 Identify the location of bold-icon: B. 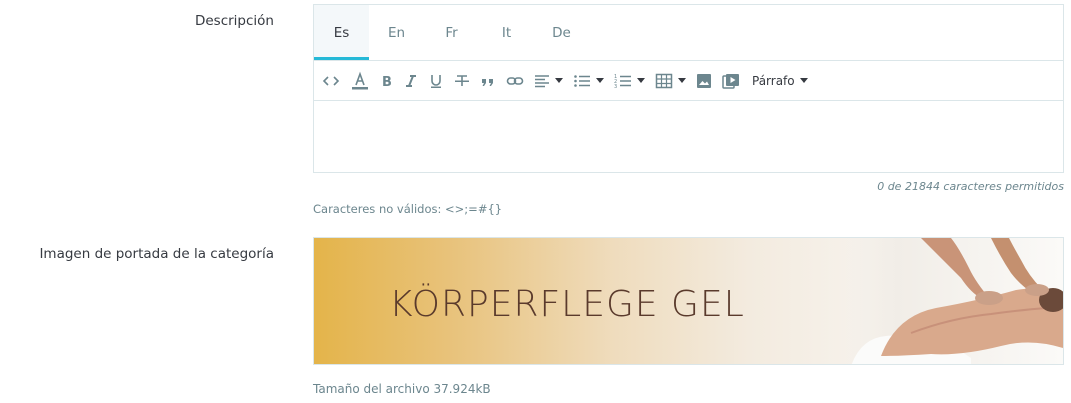
(387, 81).